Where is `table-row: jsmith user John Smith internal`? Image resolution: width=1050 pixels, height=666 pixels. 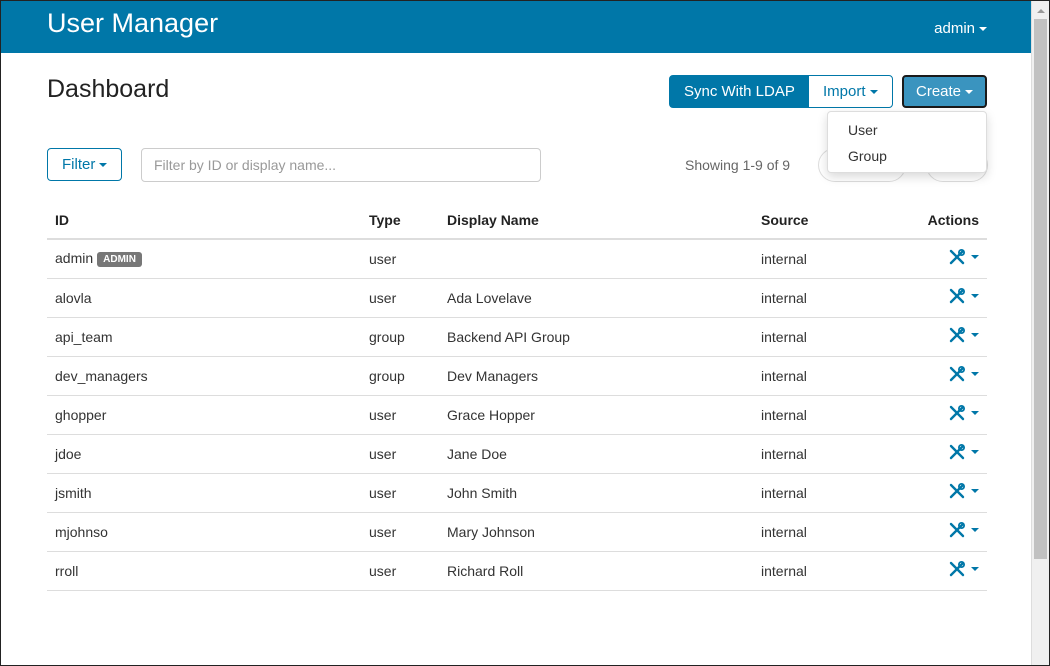
table-row: jsmith user John Smith internal is located at coordinates (517, 493).